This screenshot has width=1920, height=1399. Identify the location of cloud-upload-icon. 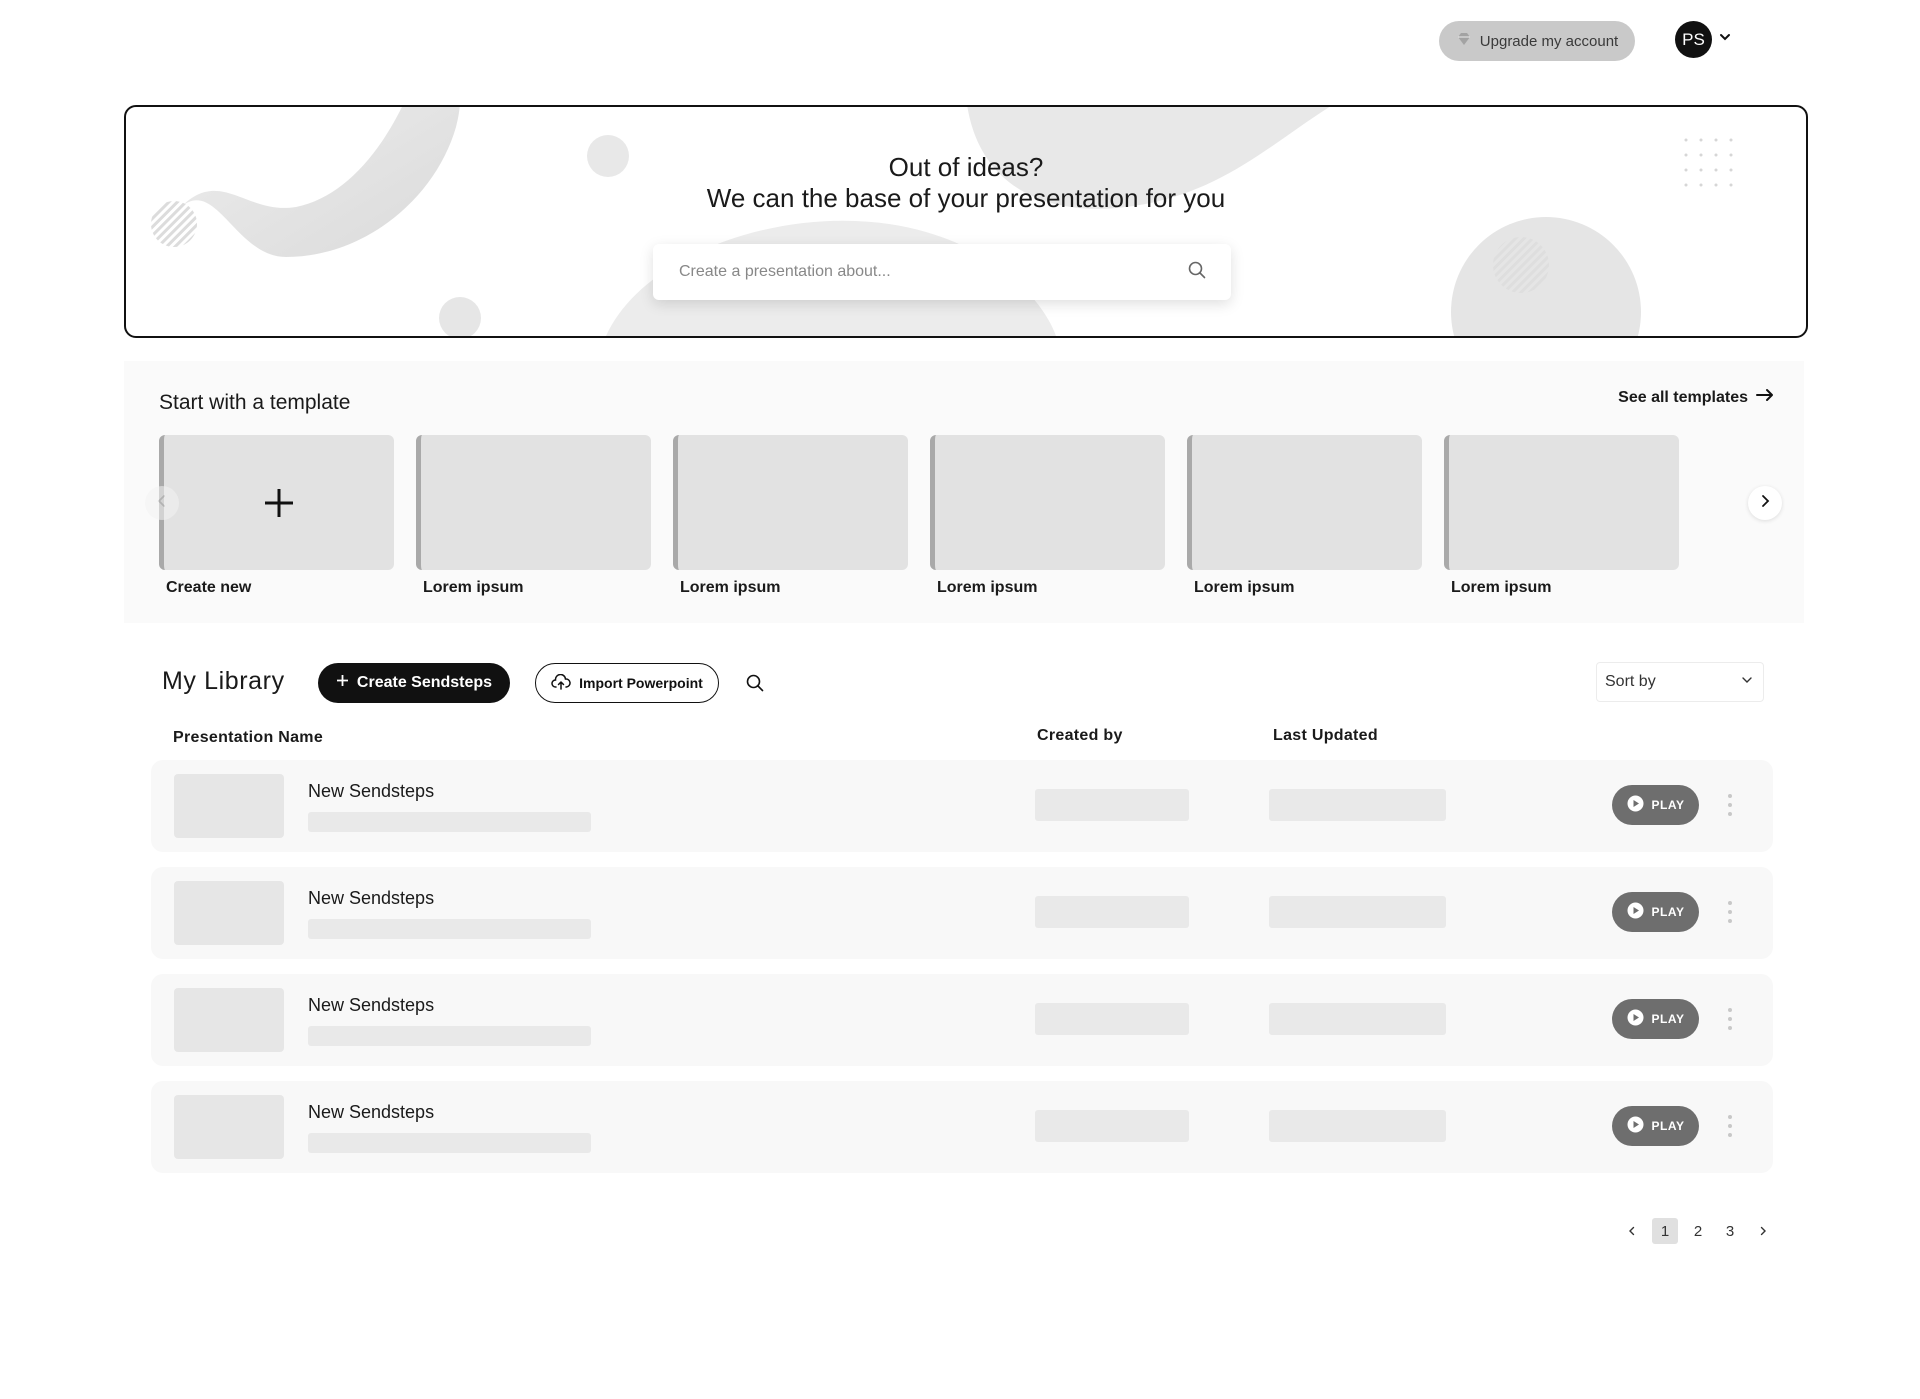
(561, 683).